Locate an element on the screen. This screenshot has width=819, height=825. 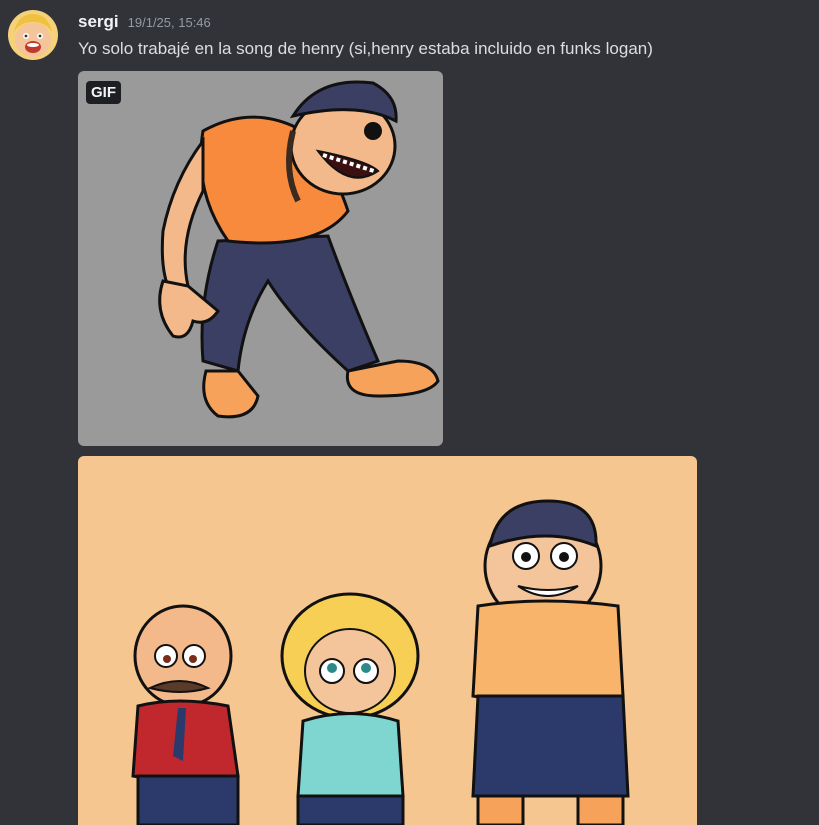
message-timestamp: 19/1/25, 15:46 is located at coordinates (169, 22).